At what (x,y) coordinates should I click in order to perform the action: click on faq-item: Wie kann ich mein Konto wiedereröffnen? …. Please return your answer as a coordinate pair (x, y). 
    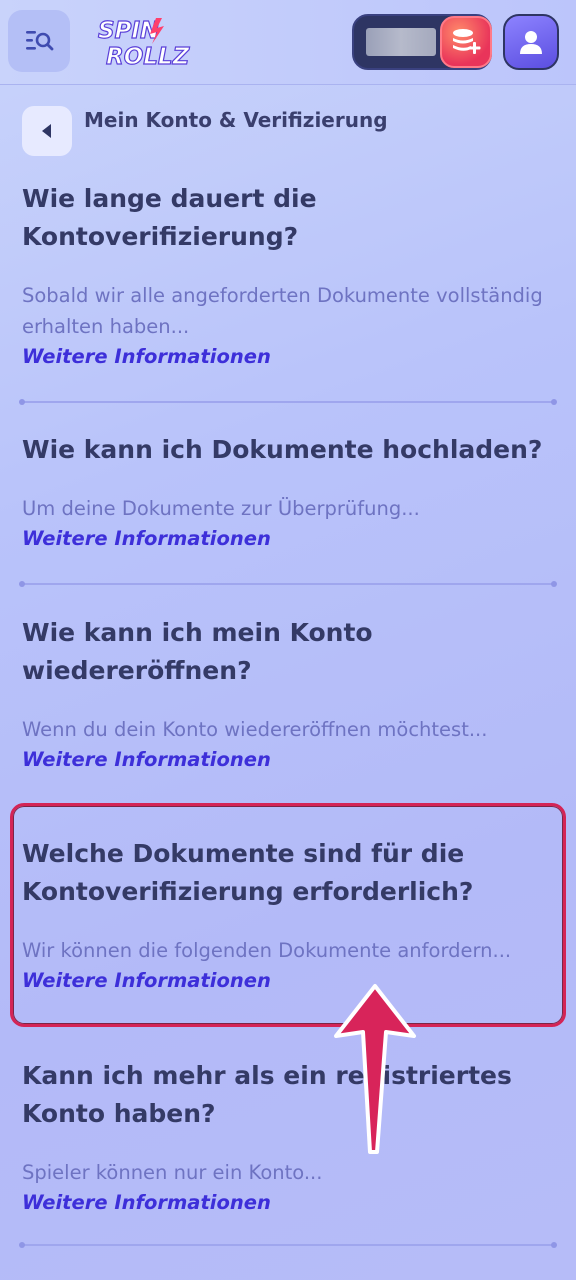
    Looking at the image, I should click on (287, 694).